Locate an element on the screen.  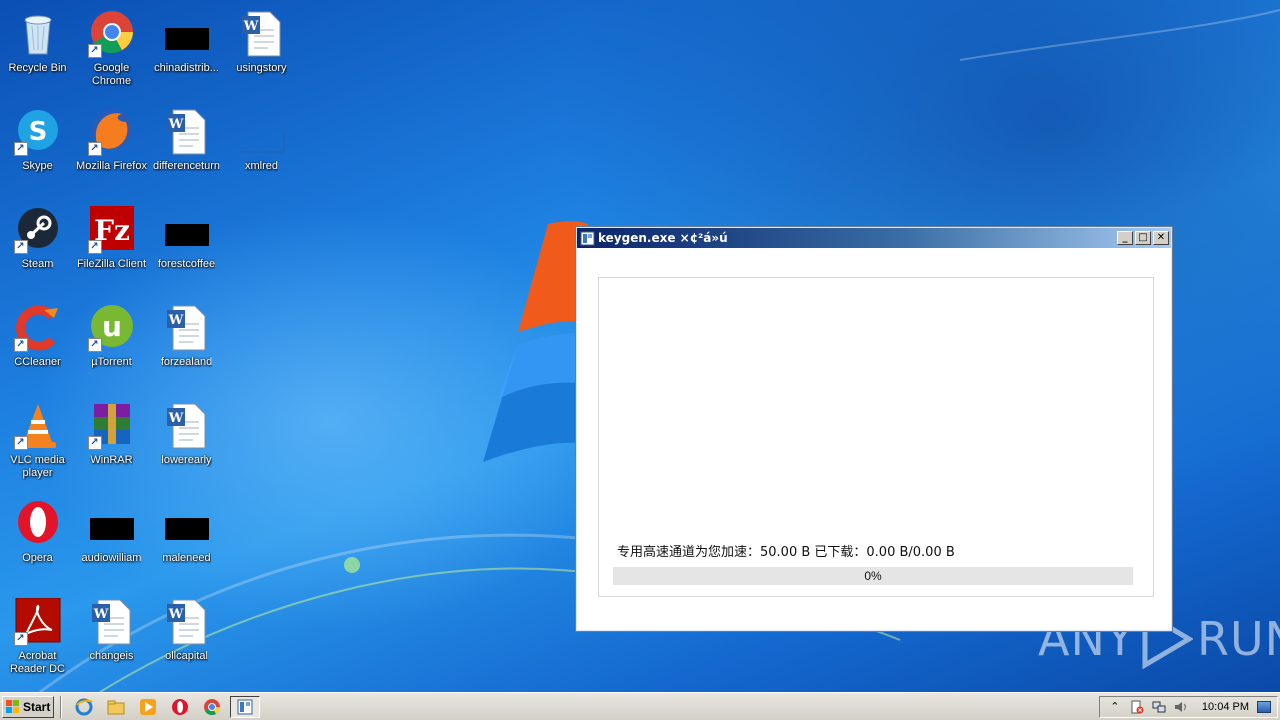
action-center-icon is located at coordinates (1137, 707).